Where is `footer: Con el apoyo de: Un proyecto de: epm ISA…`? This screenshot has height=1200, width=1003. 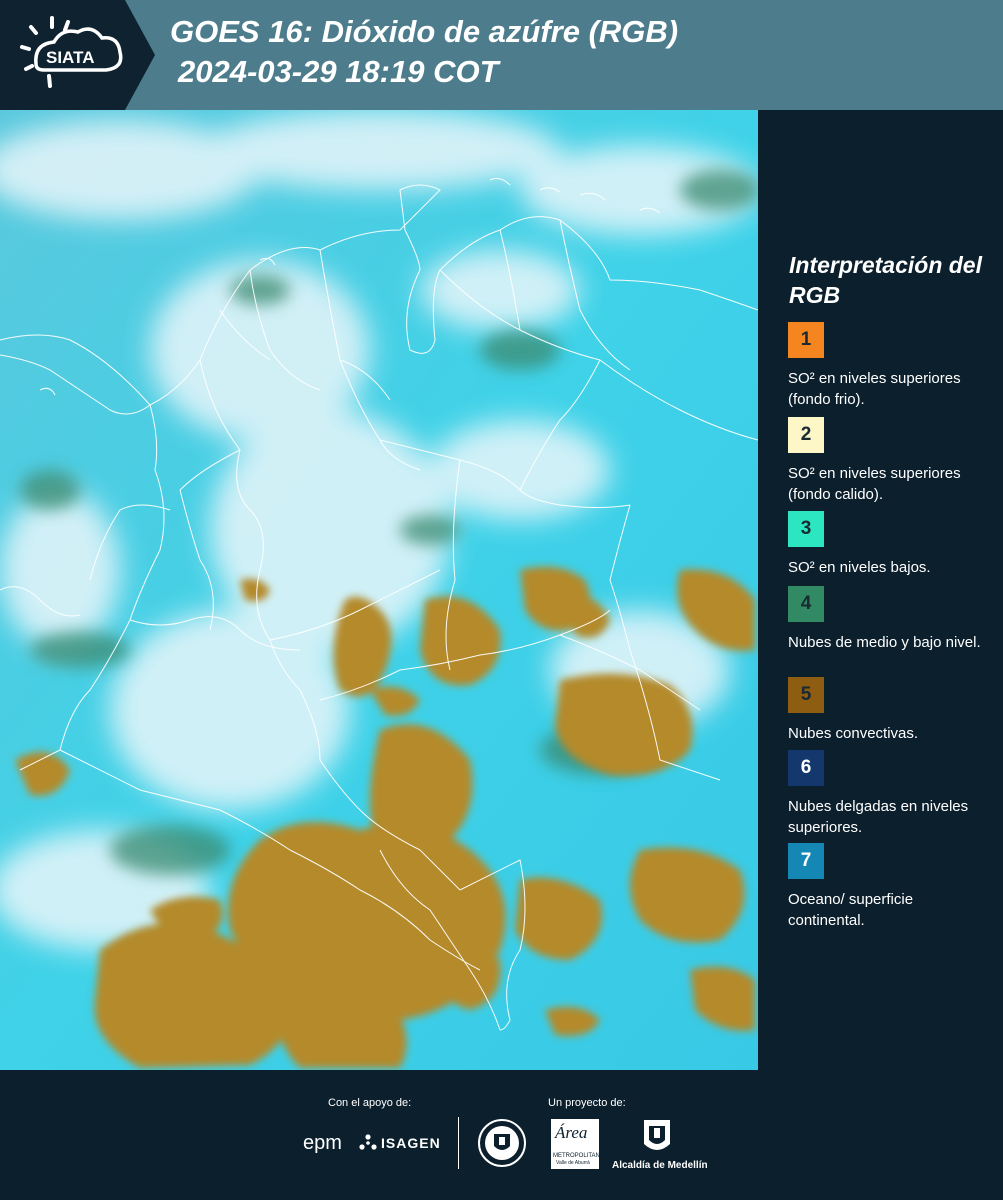 footer: Con el apoyo de: Un proyecto de: epm ISA… is located at coordinates (501, 1135).